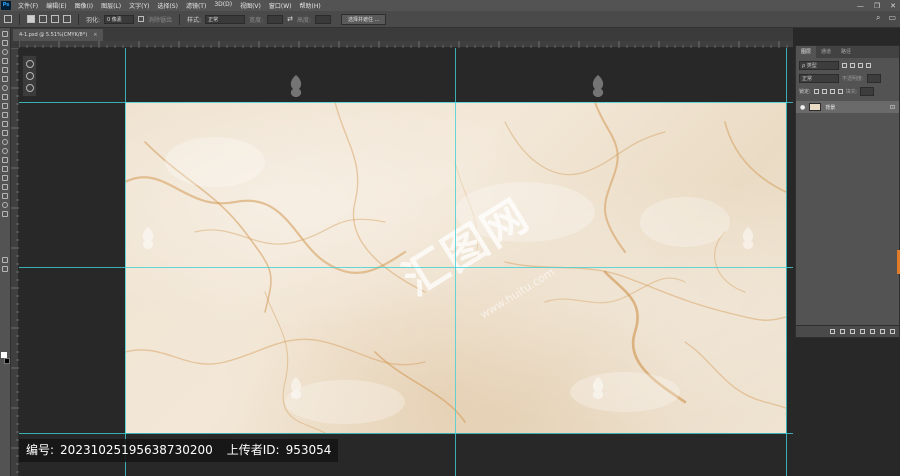 This screenshot has height=476, width=900. What do you see at coordinates (5, 106) in the screenshot?
I see `clone-stamp-tool-icon` at bounding box center [5, 106].